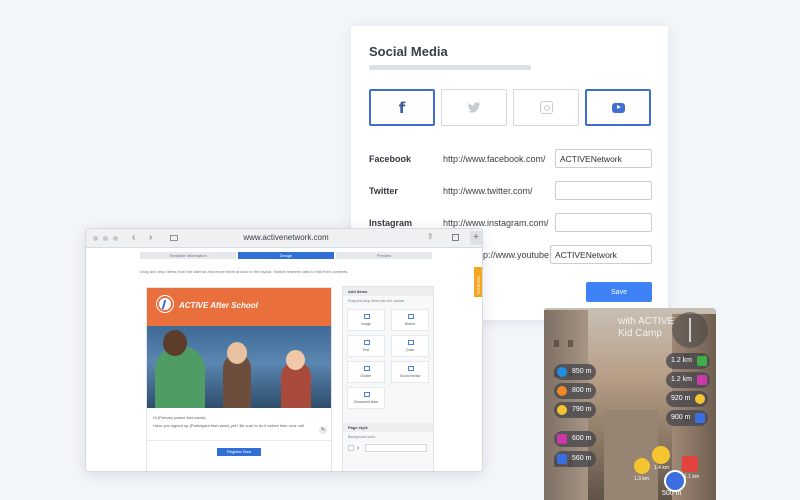 Image resolution: width=800 pixels, height=500 pixels. I want to click on item-divider-label: Divider, so click(366, 376).